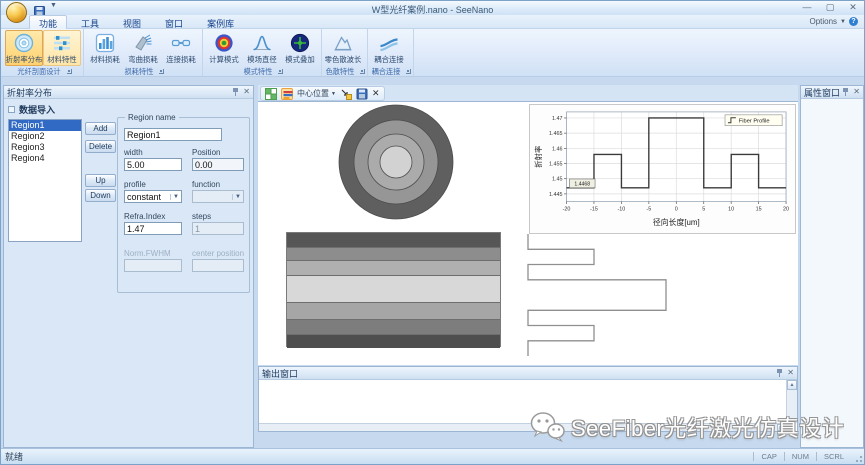  I want to click on minimize-button: —, so click(807, 7).